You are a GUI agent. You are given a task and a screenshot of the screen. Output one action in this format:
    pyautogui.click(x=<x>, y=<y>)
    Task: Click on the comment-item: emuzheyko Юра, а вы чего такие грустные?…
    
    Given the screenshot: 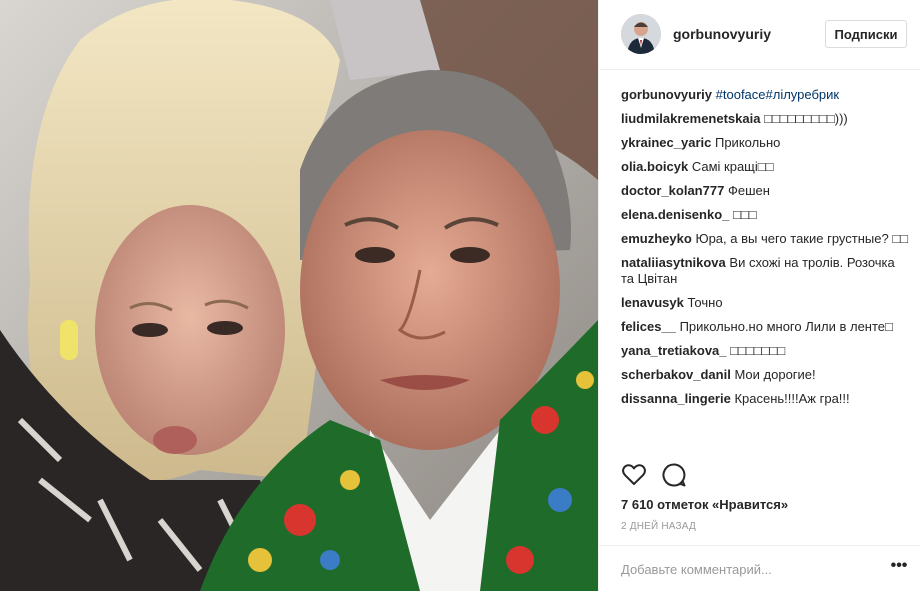 What is the action you would take?
    pyautogui.click(x=766, y=239)
    